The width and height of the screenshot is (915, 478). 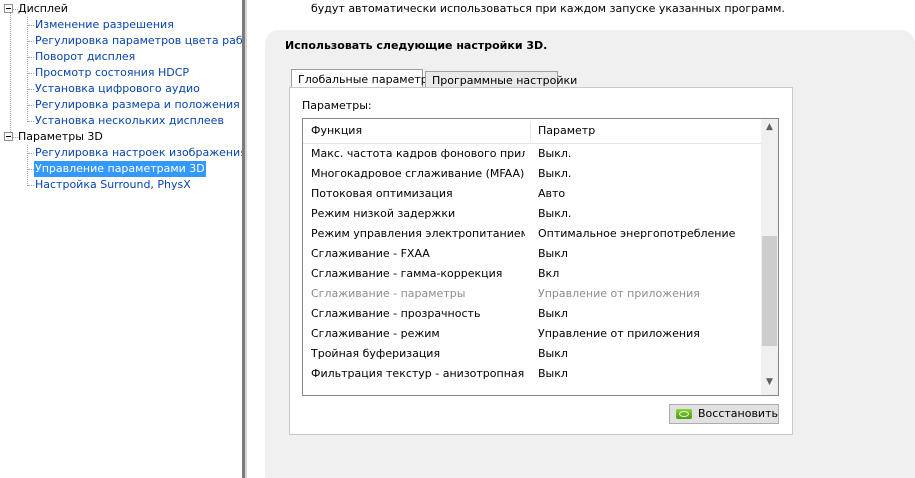 I want to click on collapse-3d-settings-icon, so click(x=8, y=136).